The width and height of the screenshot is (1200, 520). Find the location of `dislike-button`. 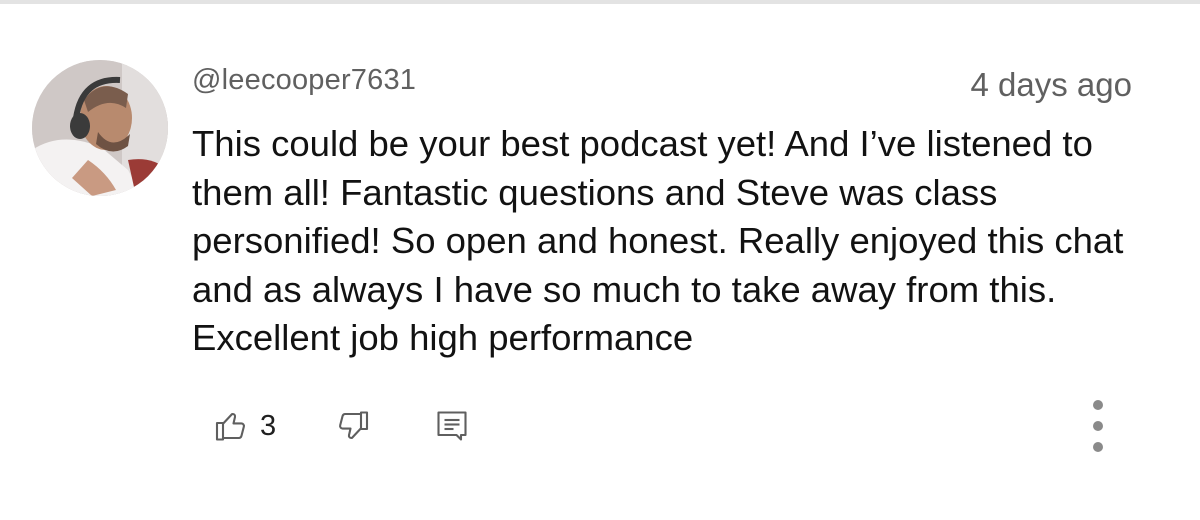

dislike-button is located at coordinates (352, 426).